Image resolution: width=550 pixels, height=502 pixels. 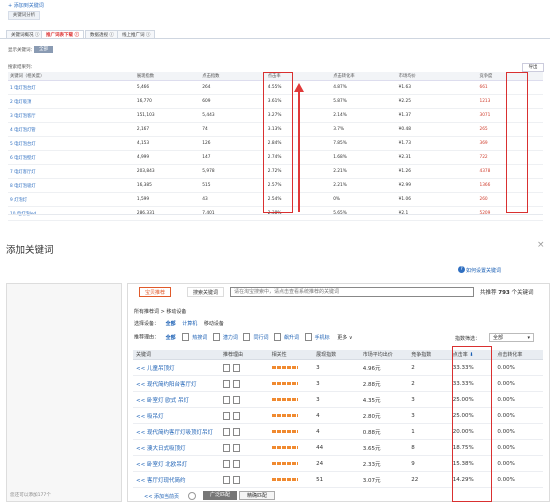 What do you see at coordinates (160, 312) in the screenshot?
I see `breadcrumb: 所有推荐词 > 移动设备` at bounding box center [160, 312].